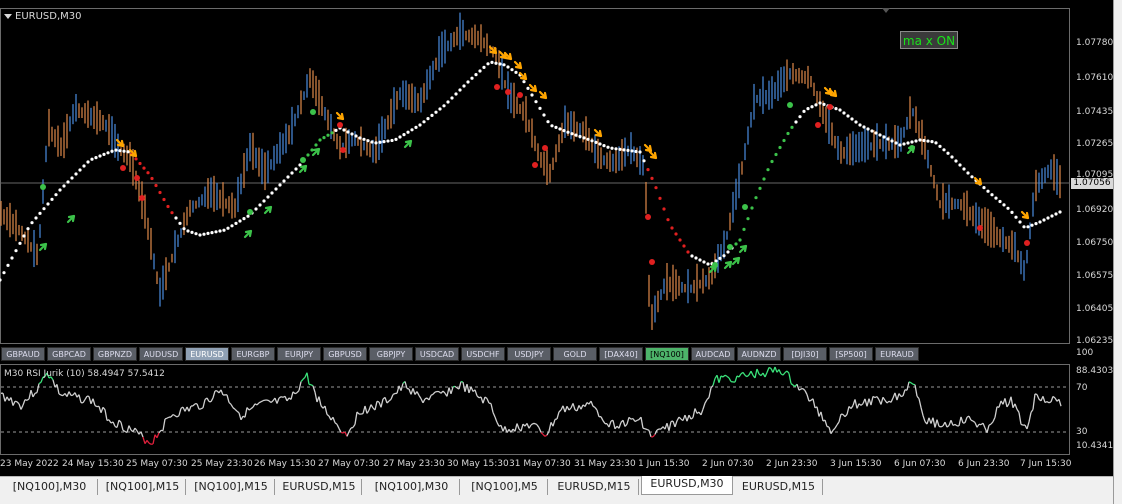 This screenshot has width=1122, height=504. What do you see at coordinates (886, 10) in the screenshot?
I see `chart-shift-marker-icon` at bounding box center [886, 10].